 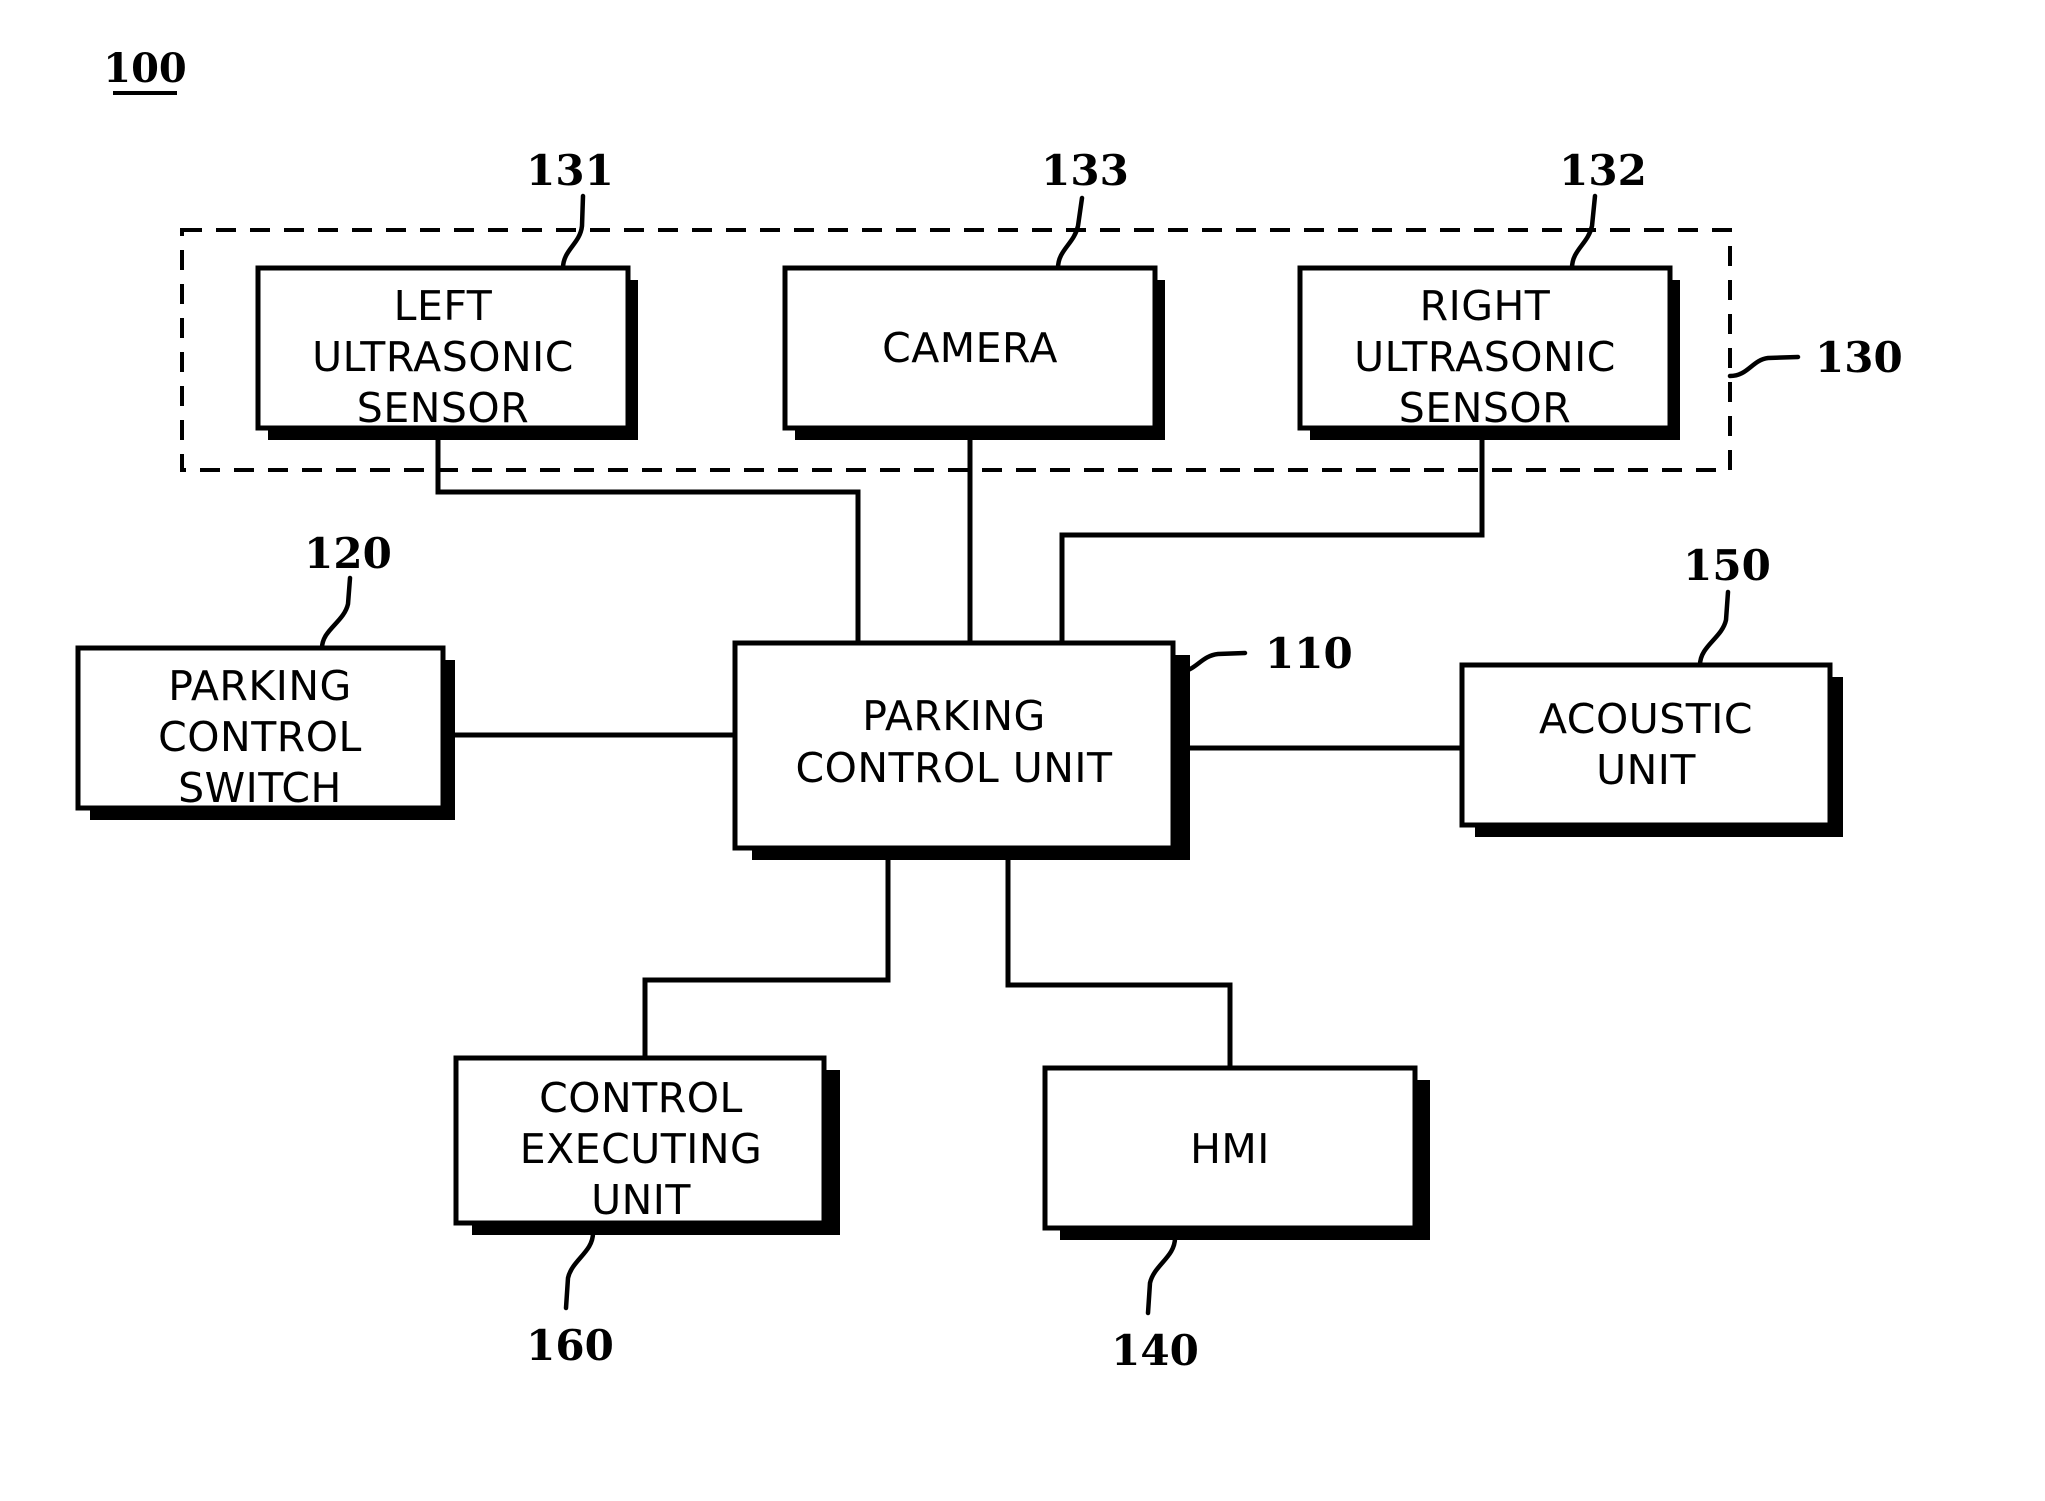 I want to click on block-parking-control-switch: PARKING CONTROL SWITCH, so click(x=265, y=732).